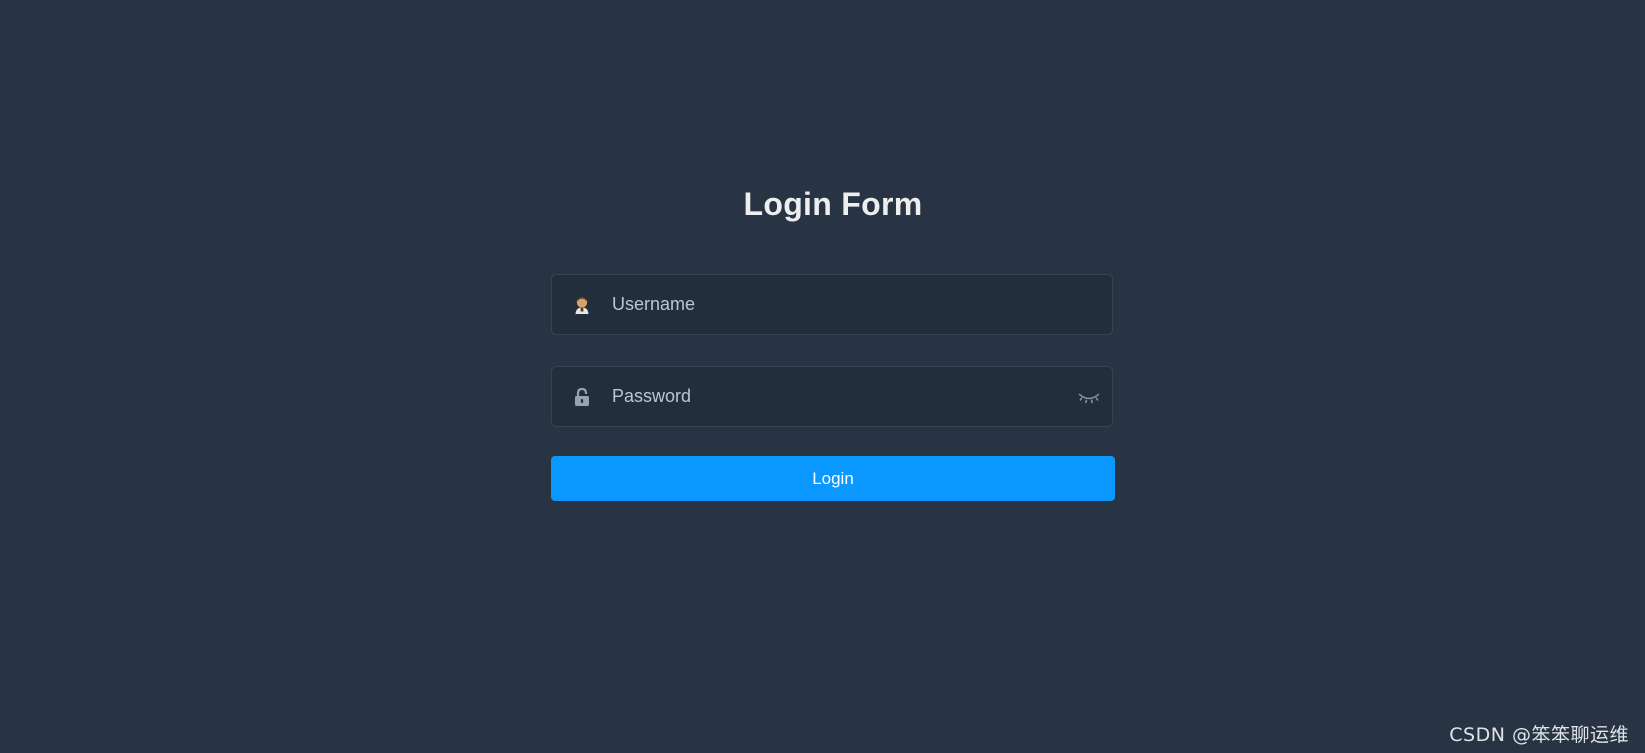 This screenshot has height=753, width=1645. I want to click on password-field, so click(832, 396).